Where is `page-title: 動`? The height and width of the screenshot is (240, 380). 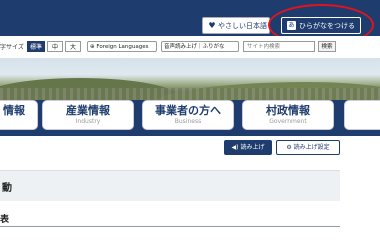
page-title: 動 is located at coordinates (7, 188).